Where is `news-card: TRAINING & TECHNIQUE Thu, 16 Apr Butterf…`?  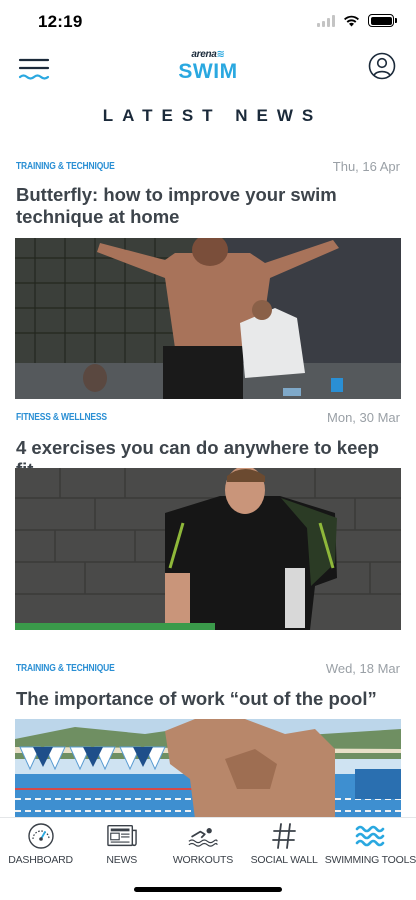
news-card: TRAINING & TECHNIQUE Thu, 16 Apr Butterf… is located at coordinates (208, 192).